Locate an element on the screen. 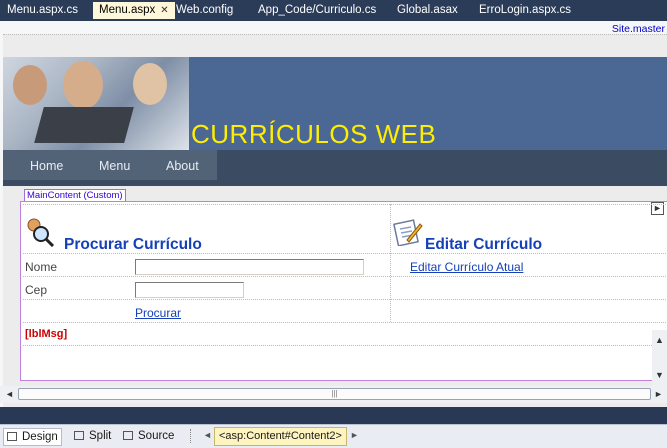 Image resolution: width=667 pixels, height=448 pixels. tab-app-code-curriculo: App_Code/Curriculo.cs is located at coordinates (317, 10).